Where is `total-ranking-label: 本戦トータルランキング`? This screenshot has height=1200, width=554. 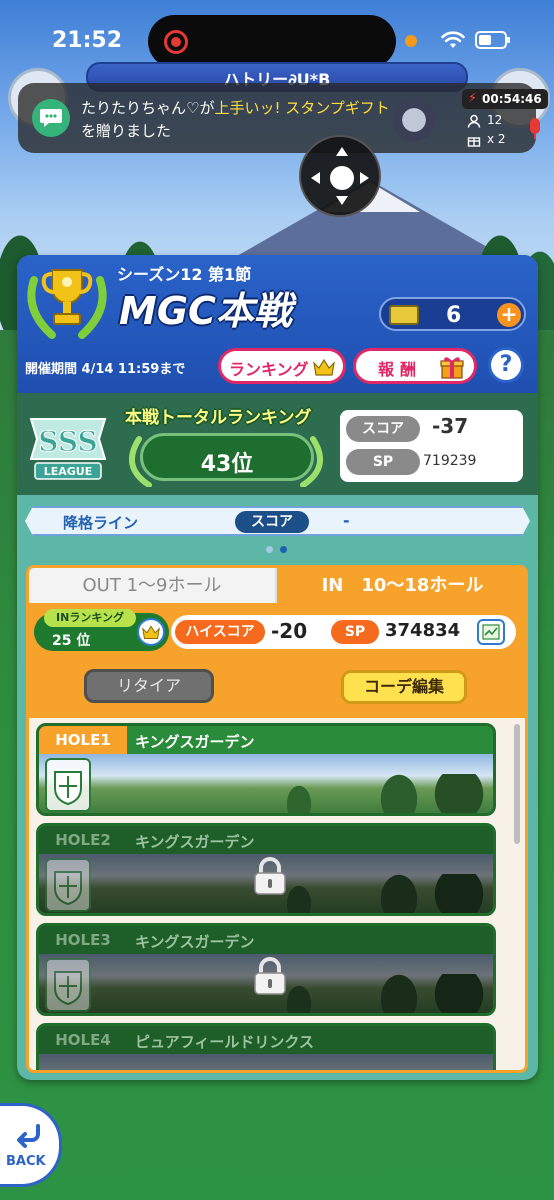 total-ranking-label: 本戦トータルランキング is located at coordinates (218, 418).